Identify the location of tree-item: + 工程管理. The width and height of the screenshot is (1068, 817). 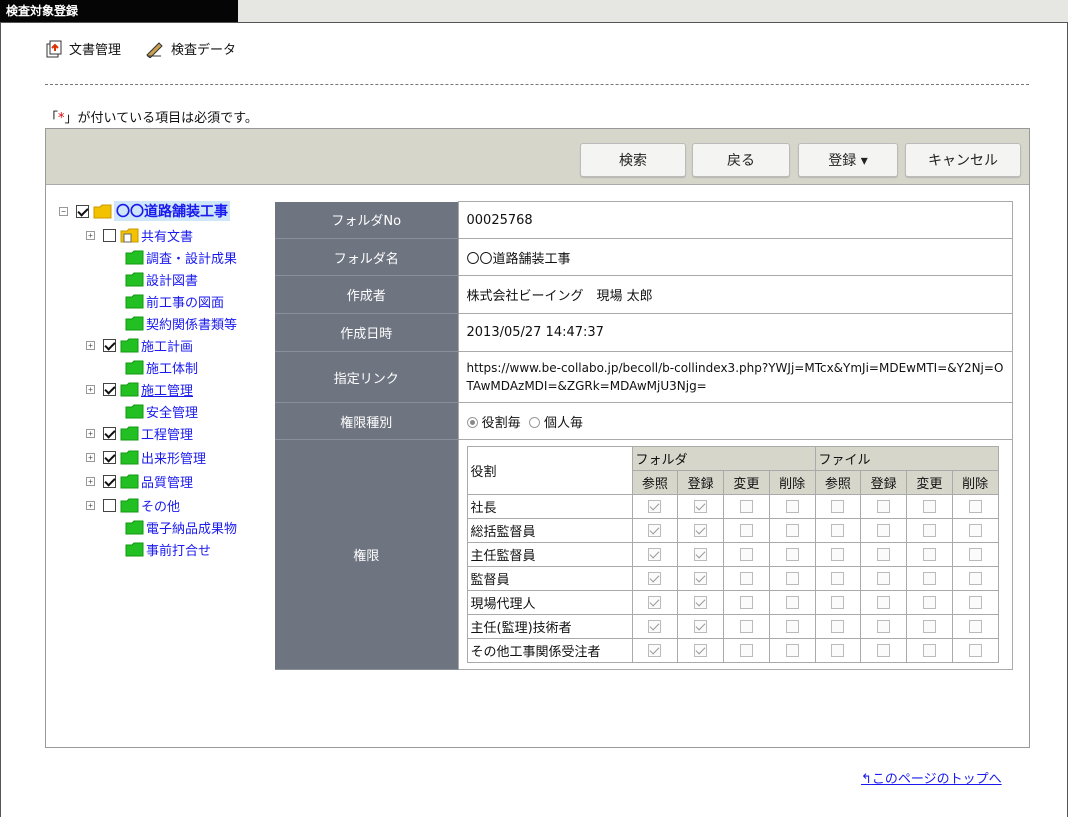
(139, 433).